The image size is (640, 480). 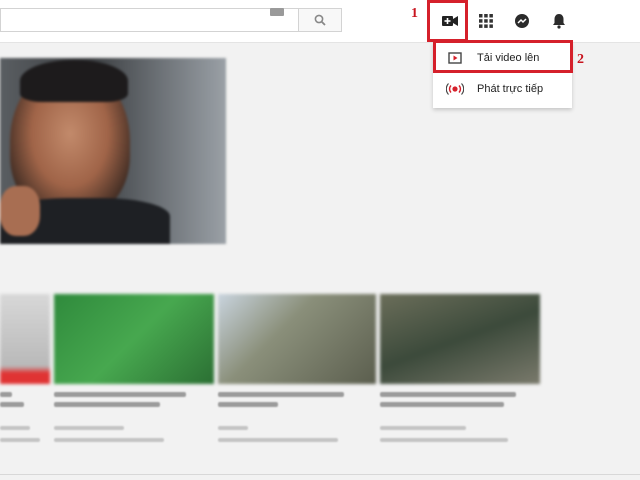 What do you see at coordinates (455, 89) in the screenshot?
I see `live-broadcast-icon` at bounding box center [455, 89].